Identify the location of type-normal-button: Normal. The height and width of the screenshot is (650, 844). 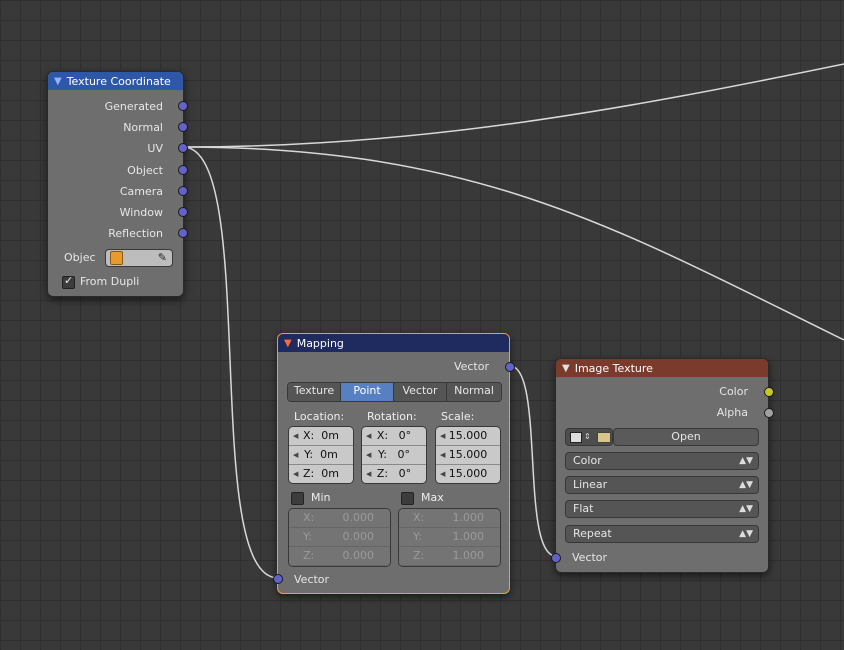
(474, 392).